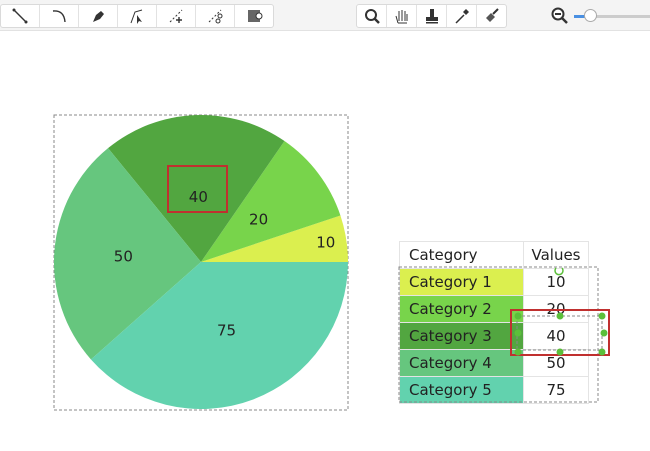  I want to click on slice-label: 10, so click(325, 243).